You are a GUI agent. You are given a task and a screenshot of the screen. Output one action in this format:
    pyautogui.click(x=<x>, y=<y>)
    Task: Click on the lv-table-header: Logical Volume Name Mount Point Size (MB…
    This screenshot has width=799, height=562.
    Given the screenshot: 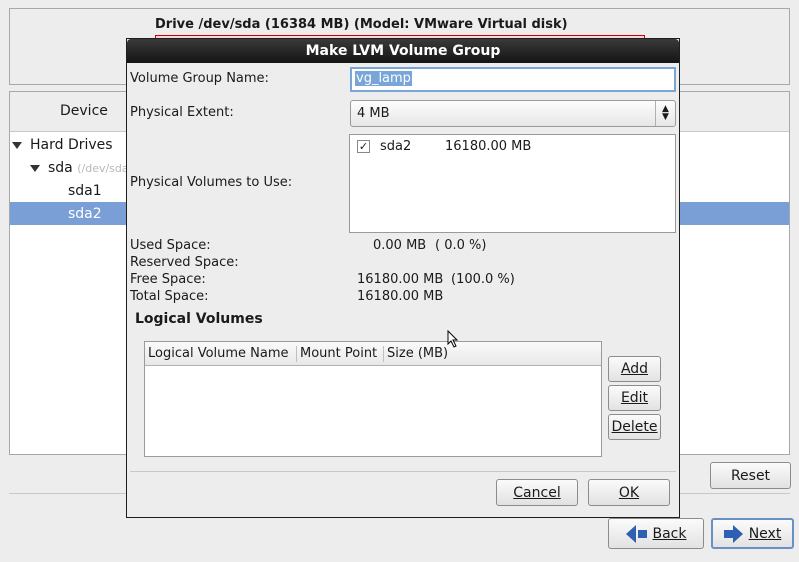 What is the action you would take?
    pyautogui.click(x=373, y=354)
    